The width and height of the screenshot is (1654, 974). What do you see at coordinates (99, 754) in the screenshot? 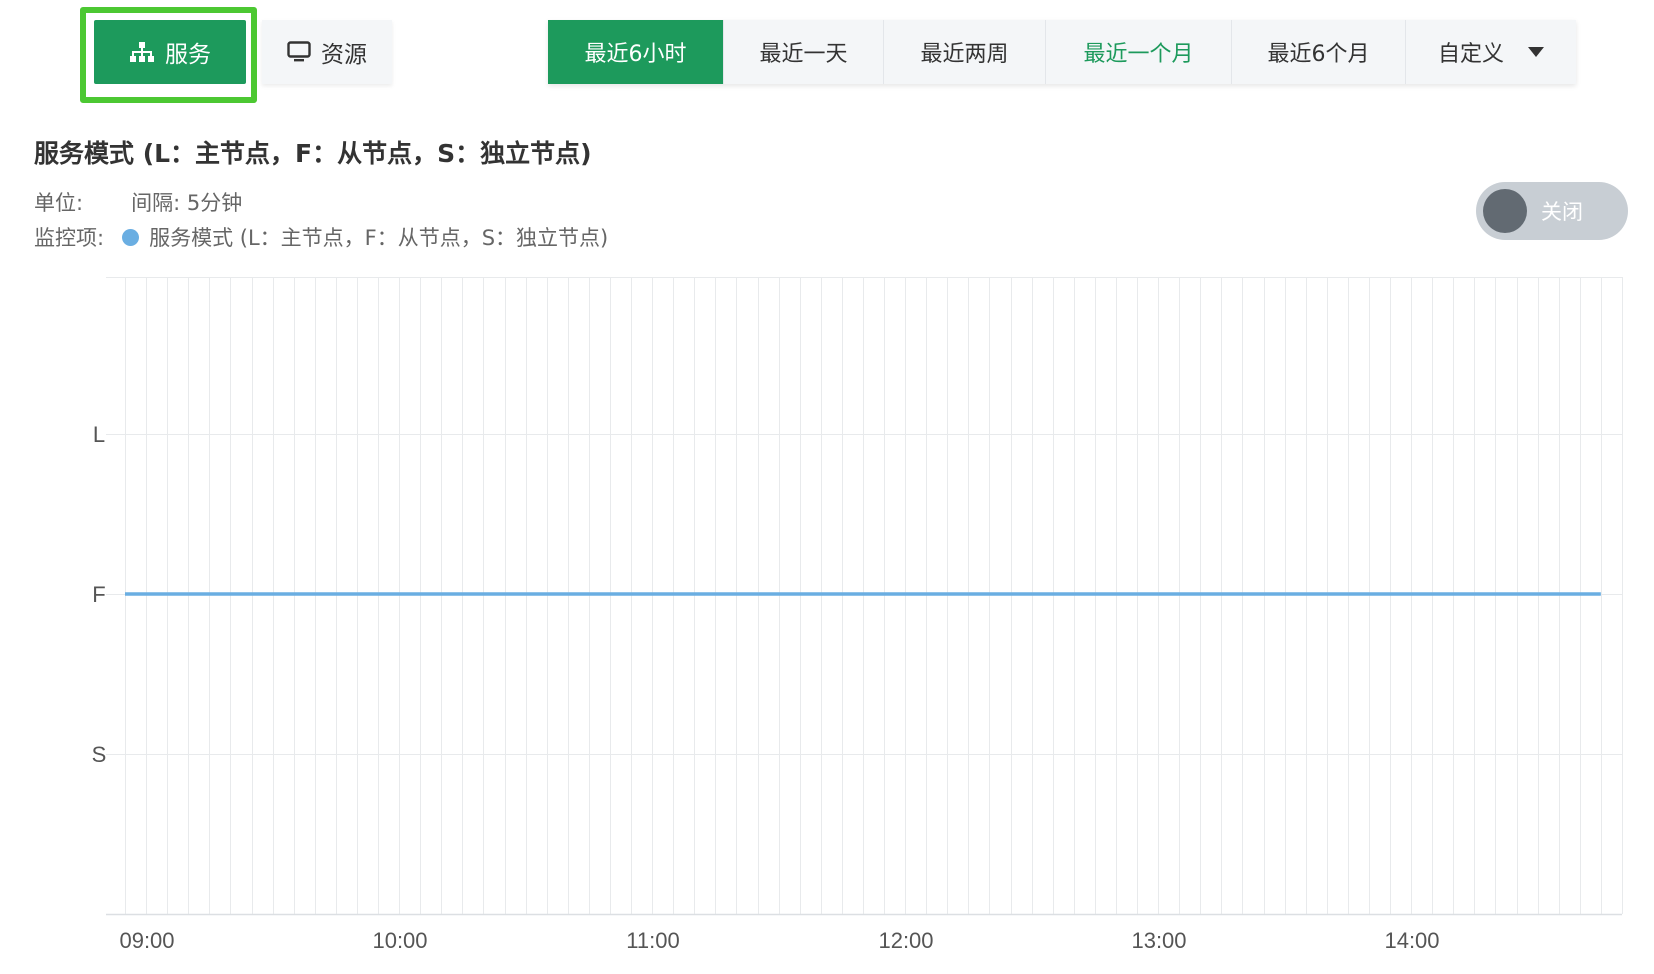
I see `y-tick-label: S` at bounding box center [99, 754].